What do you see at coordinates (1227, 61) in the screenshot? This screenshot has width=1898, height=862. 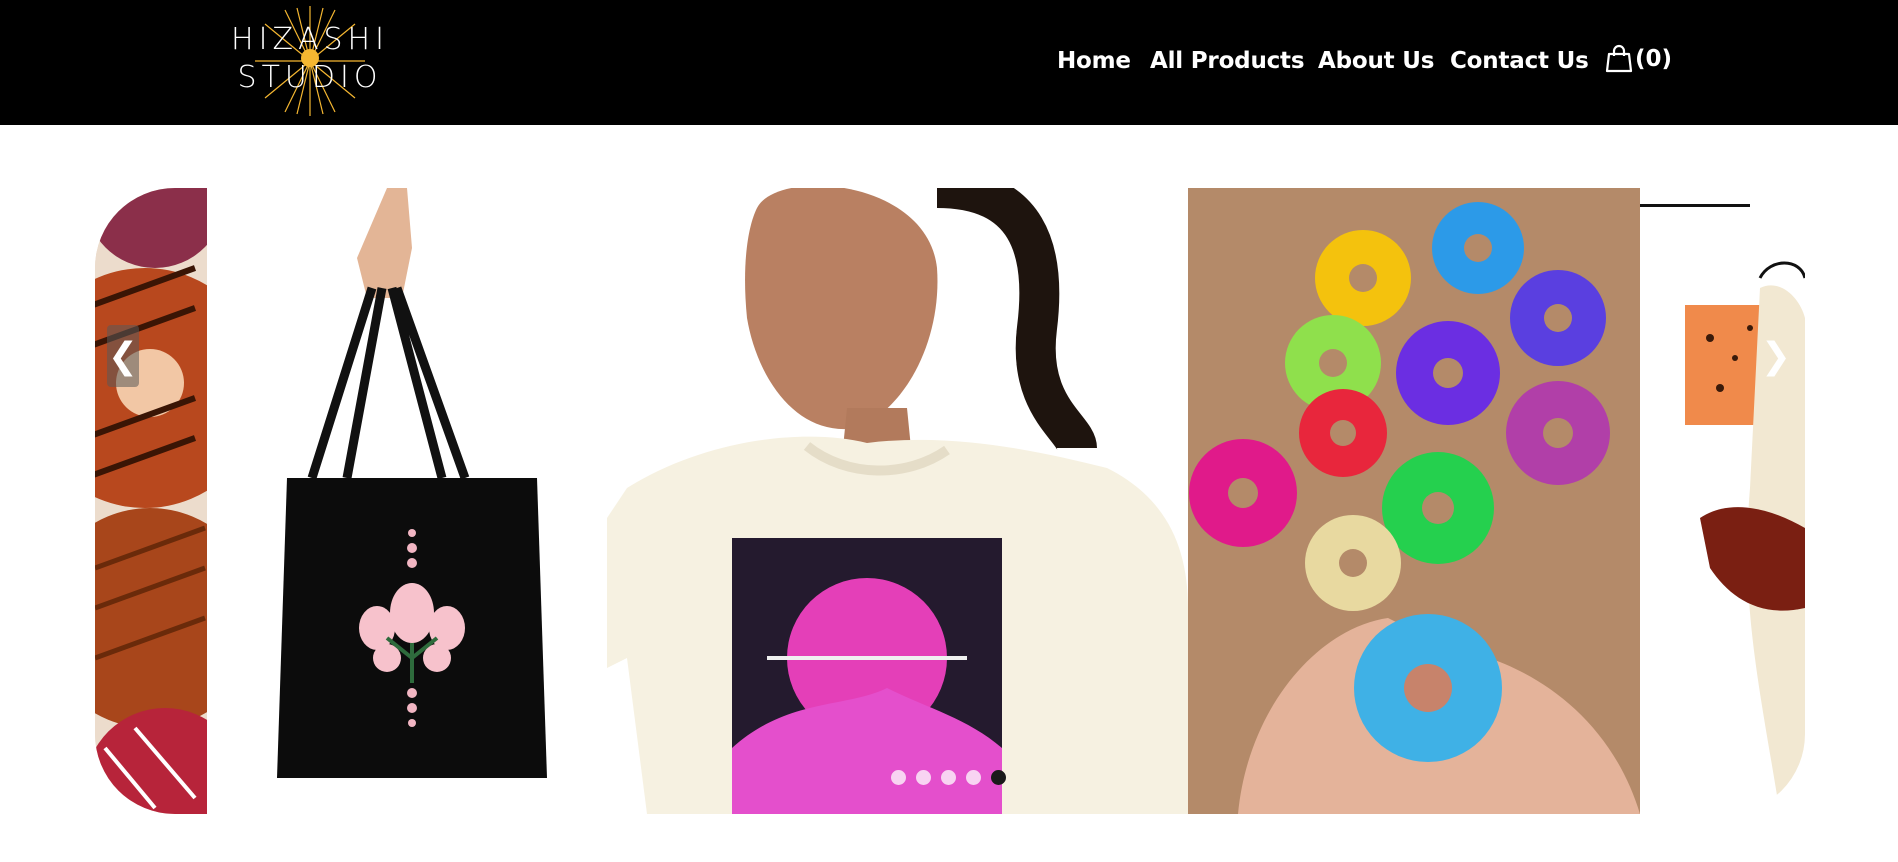 I see `nav-all-products: All Products` at bounding box center [1227, 61].